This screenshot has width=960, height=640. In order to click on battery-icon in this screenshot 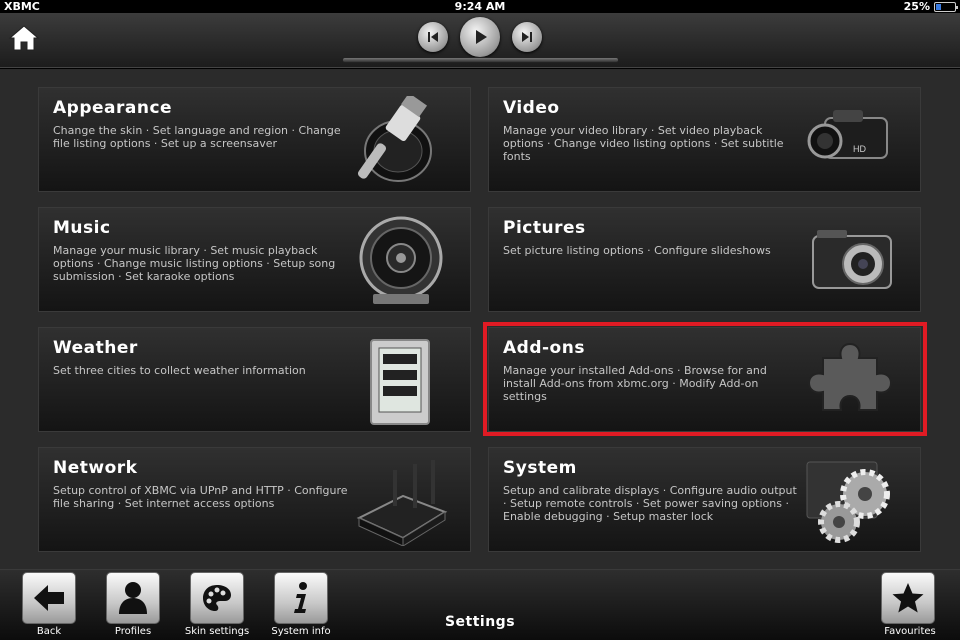, I will do `click(946, 6)`.